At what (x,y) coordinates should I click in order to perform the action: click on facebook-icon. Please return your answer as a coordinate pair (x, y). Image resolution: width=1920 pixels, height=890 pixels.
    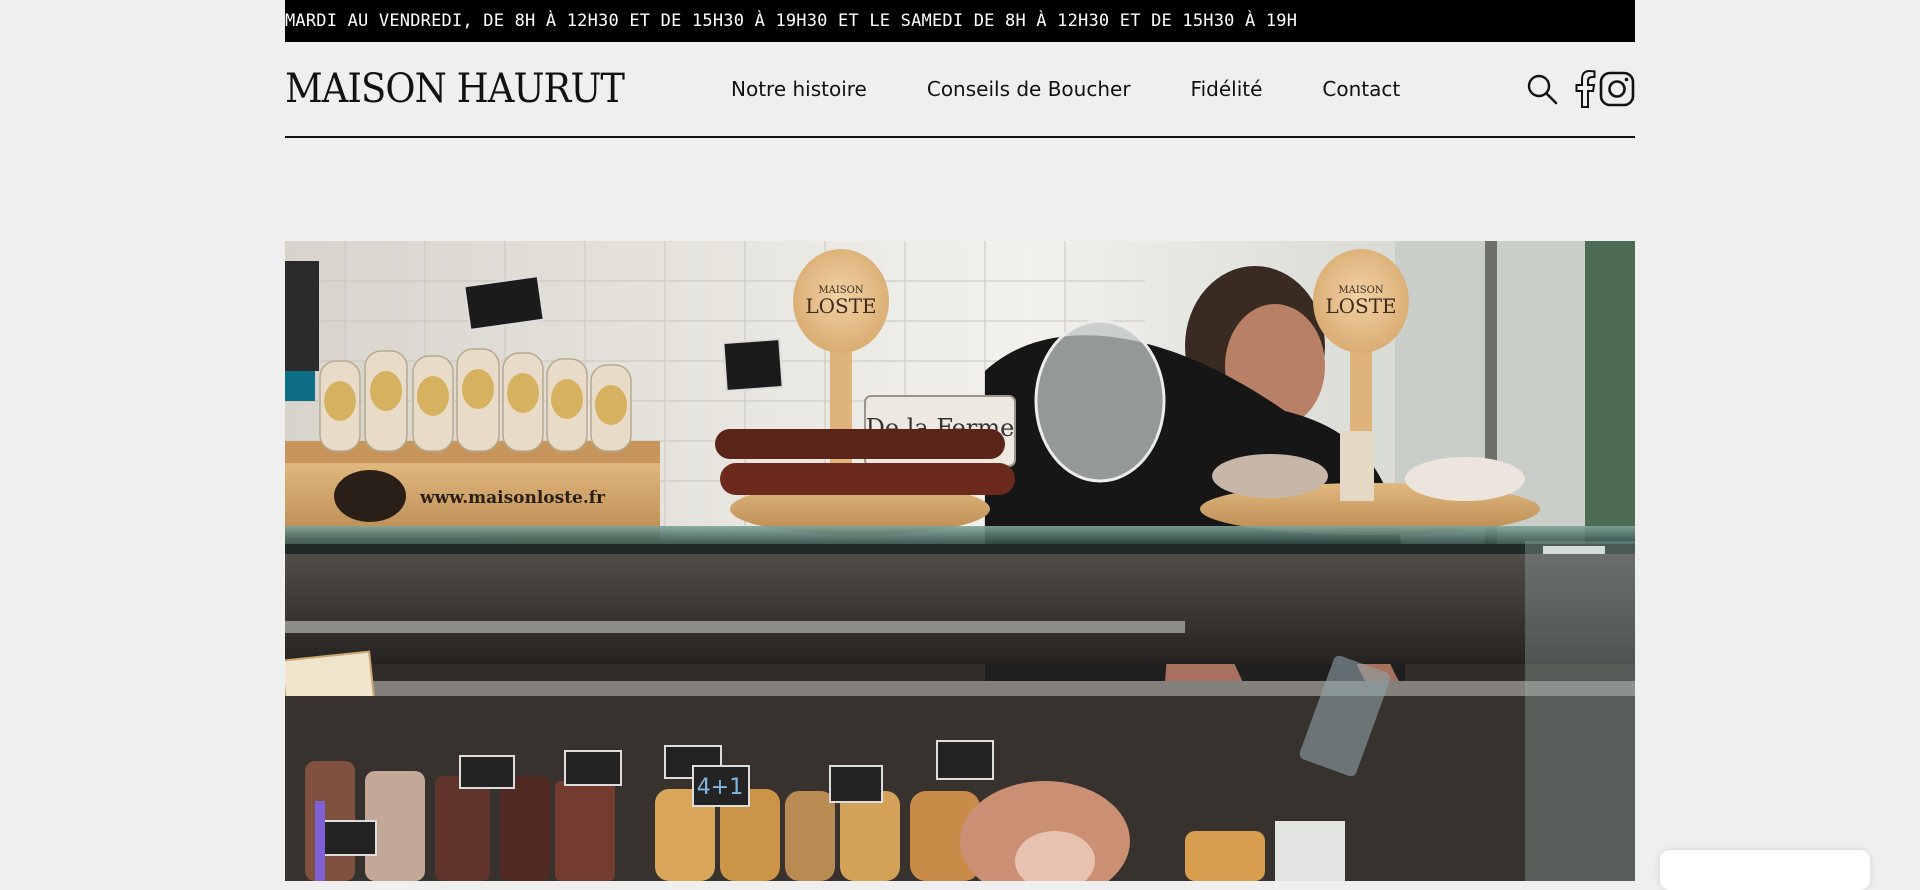
    Looking at the image, I should click on (1585, 89).